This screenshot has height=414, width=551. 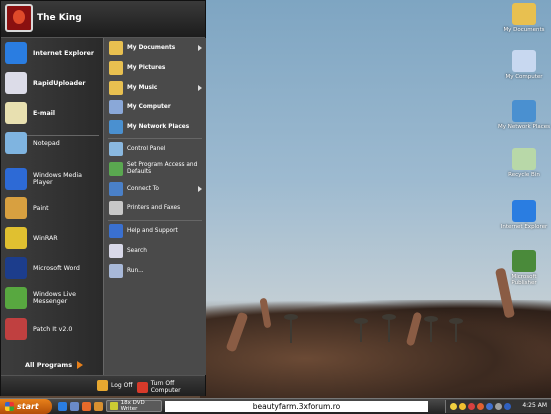 What do you see at coordinates (32, 143) in the screenshot?
I see `recent-program-item: Notepad` at bounding box center [32, 143].